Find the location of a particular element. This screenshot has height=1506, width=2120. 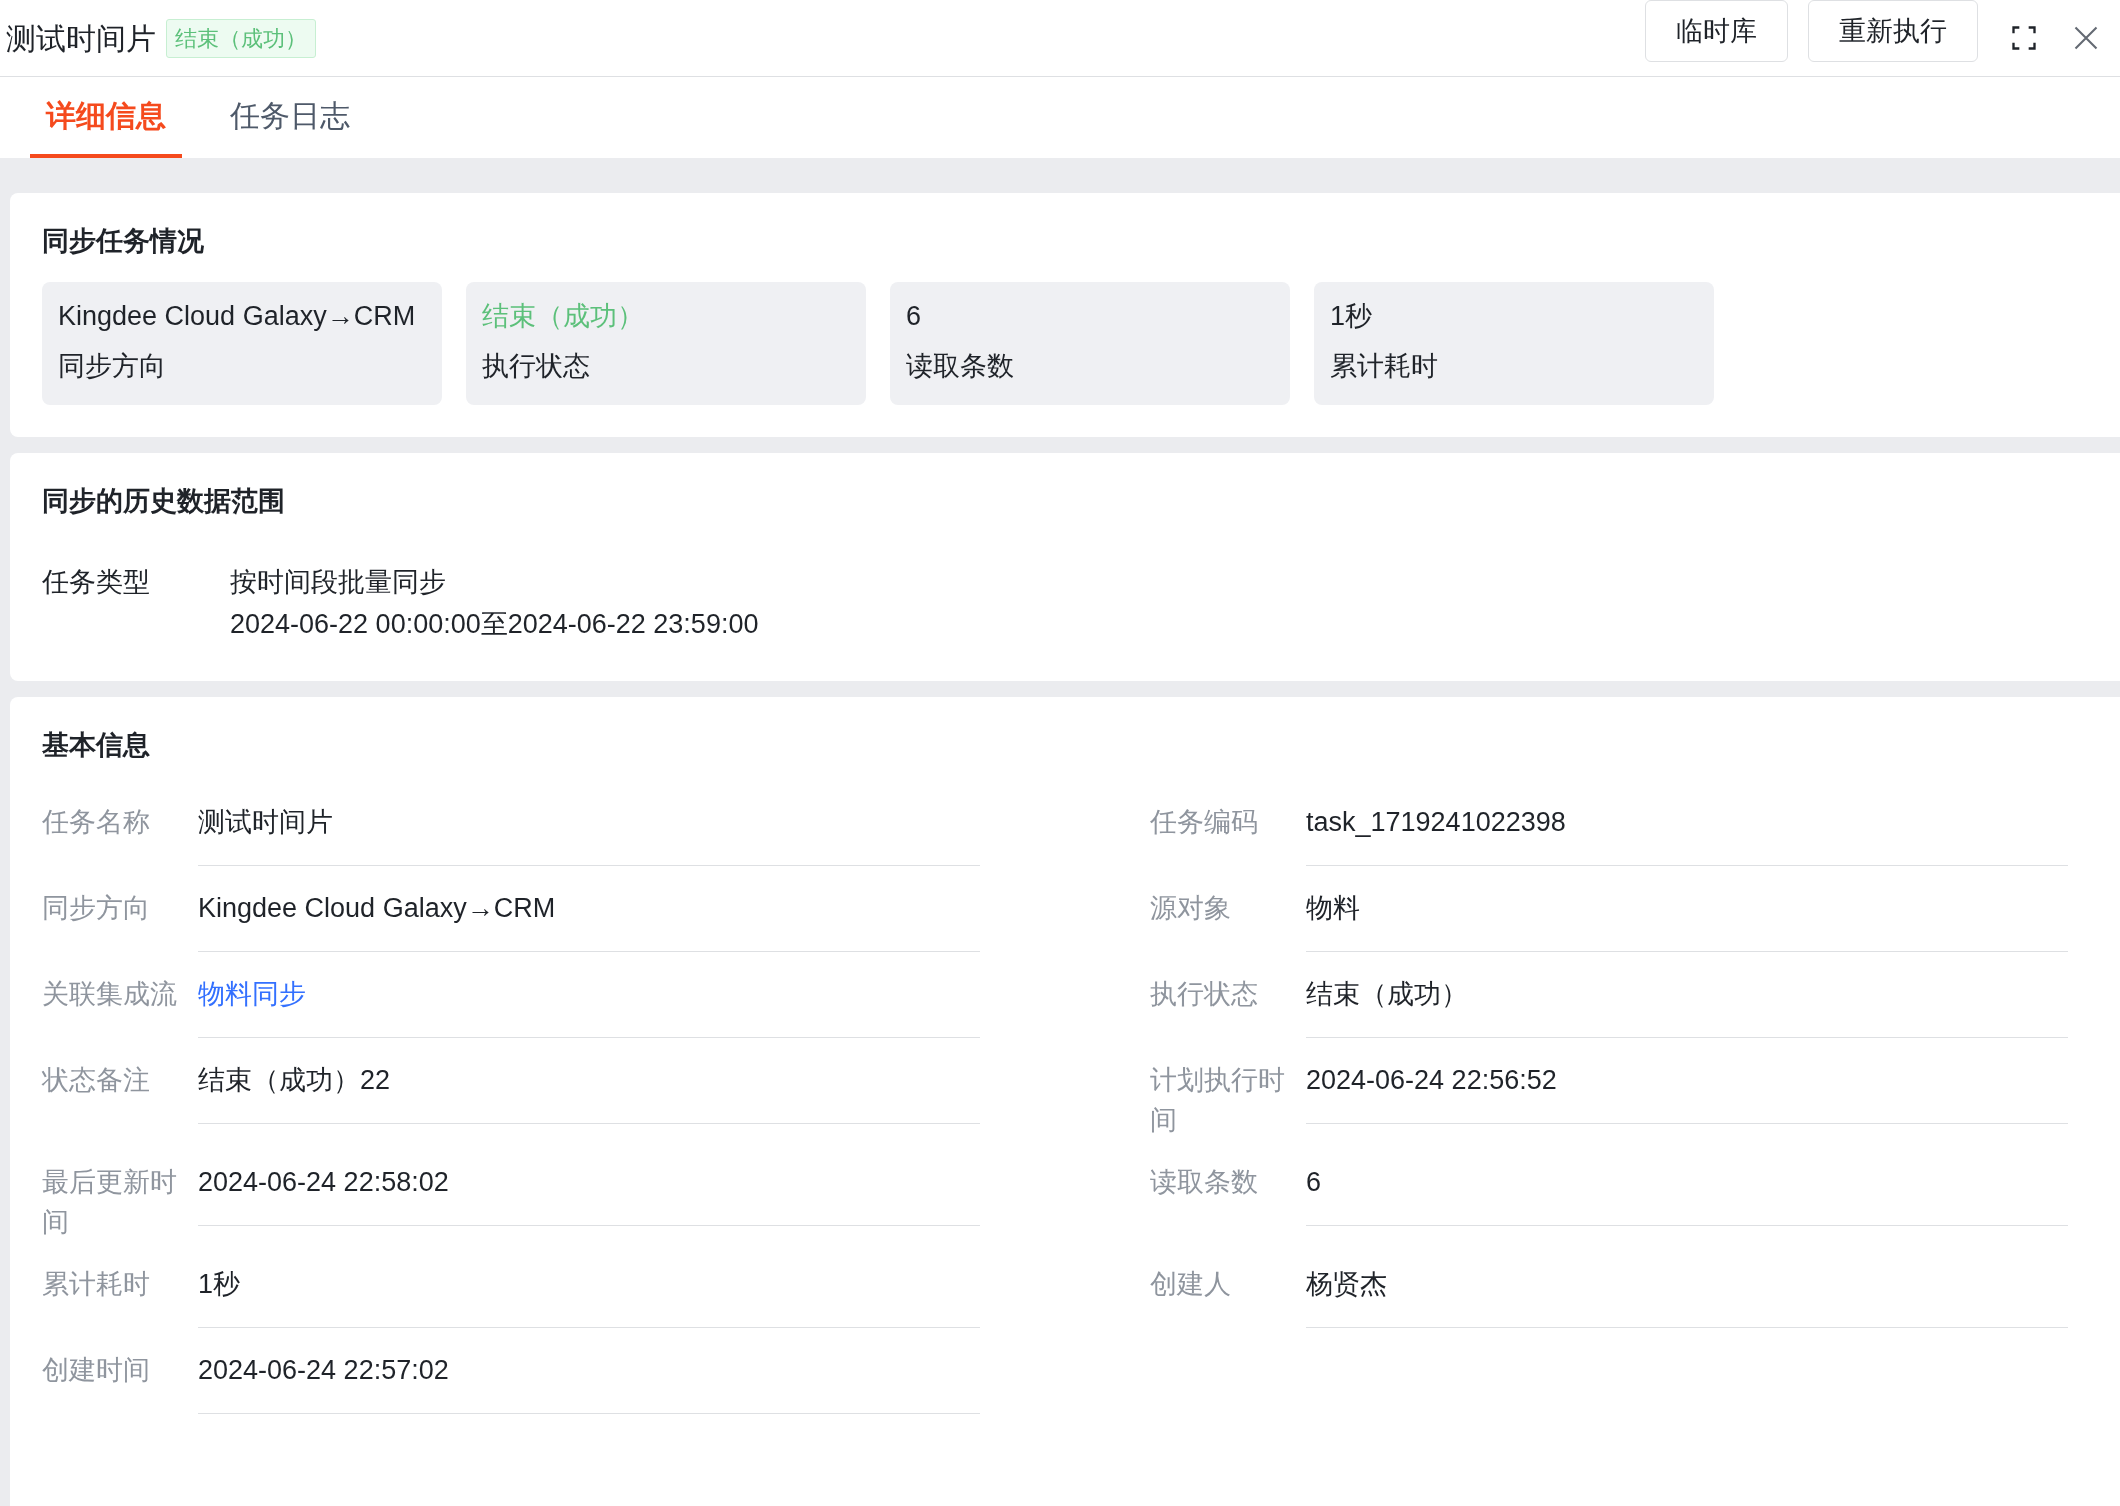

section-title: 基本信息 is located at coordinates (96, 745).